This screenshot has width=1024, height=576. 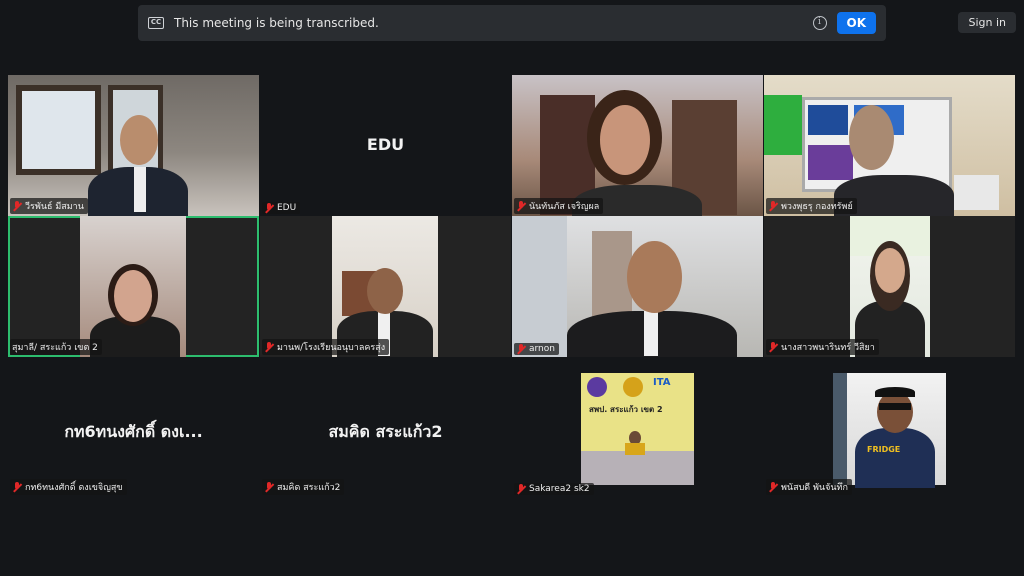 What do you see at coordinates (662, 382) in the screenshot?
I see `ita-logo-text: ITA` at bounding box center [662, 382].